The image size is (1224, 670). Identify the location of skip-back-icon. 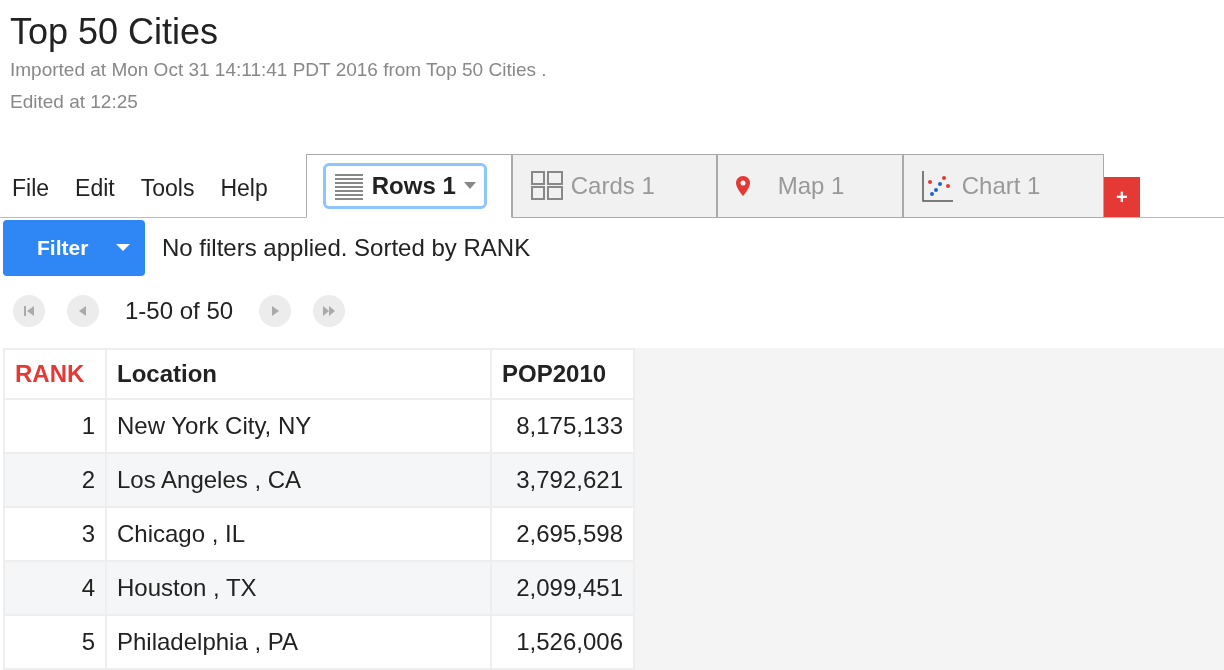
(29, 311).